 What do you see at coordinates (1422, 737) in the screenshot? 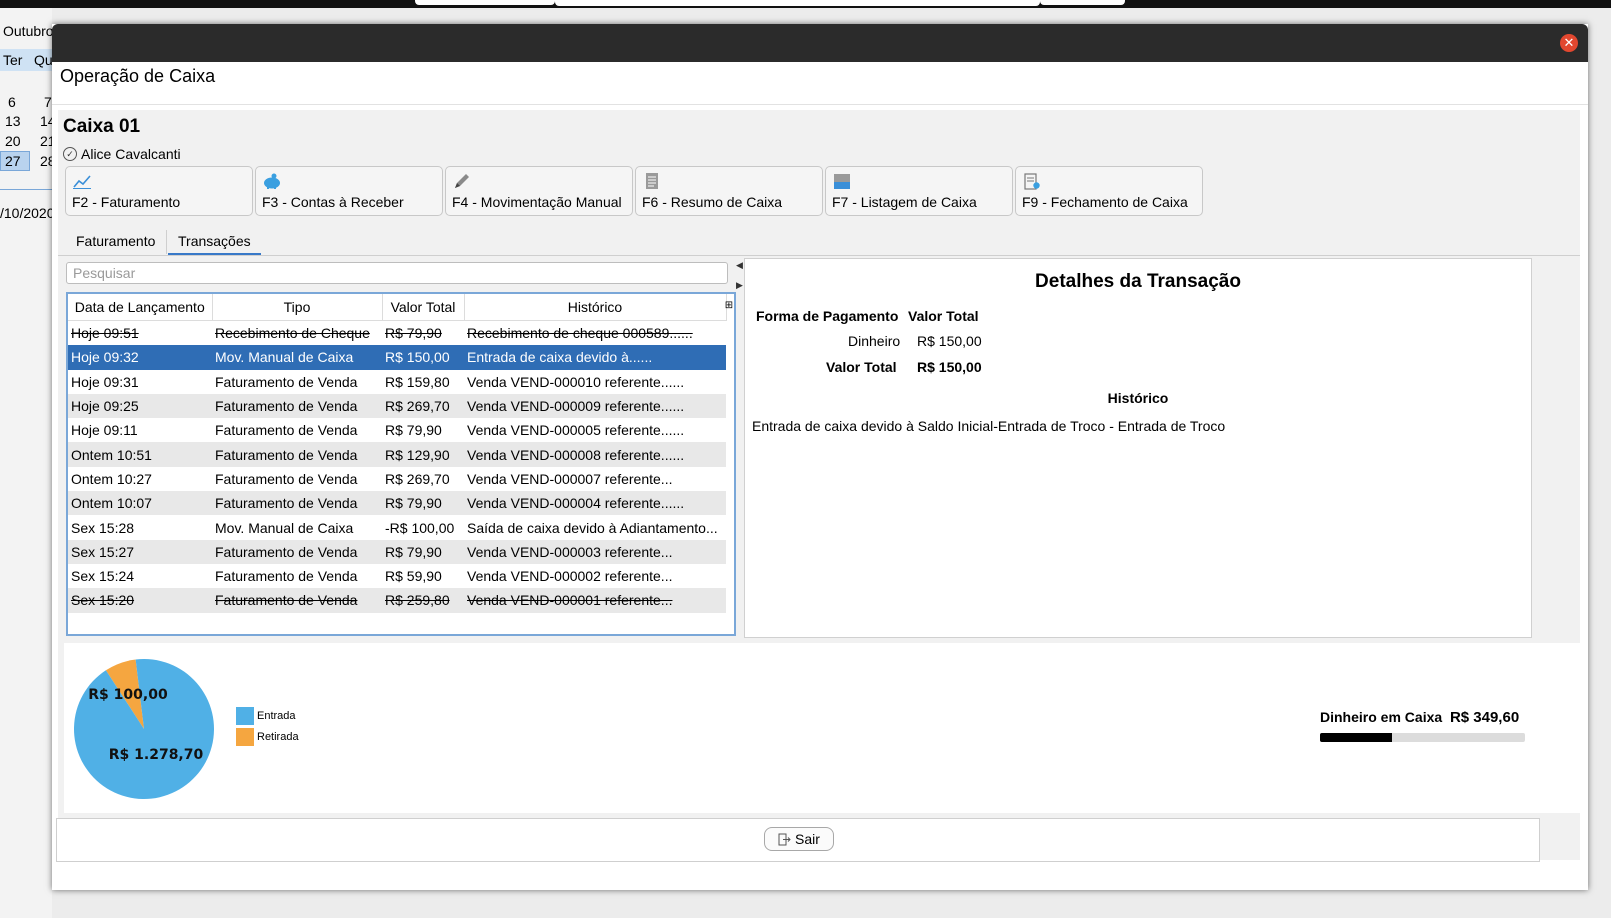
I see `cash-progress-bar` at bounding box center [1422, 737].